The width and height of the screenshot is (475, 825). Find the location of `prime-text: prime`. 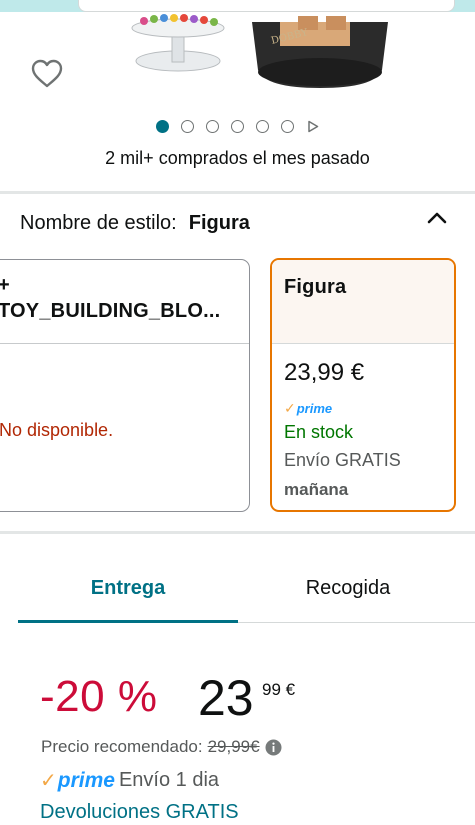

prime-text: prime is located at coordinates (314, 408).